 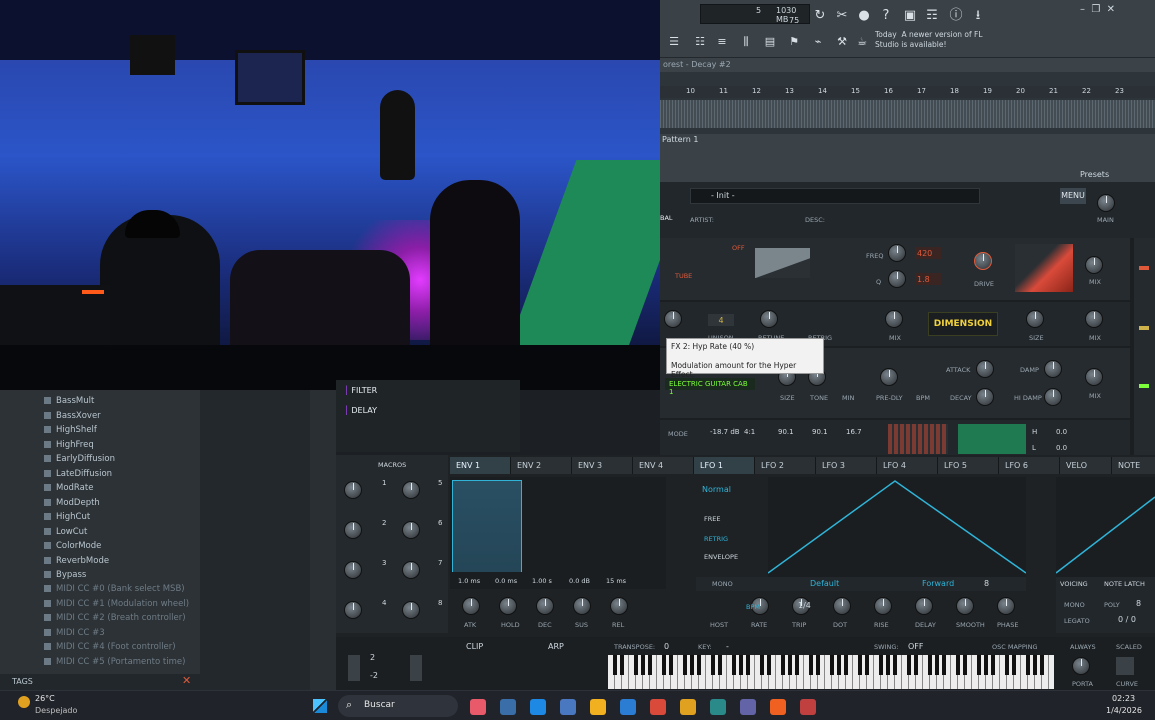 I want to click on recording-icon, so click(x=808, y=707).